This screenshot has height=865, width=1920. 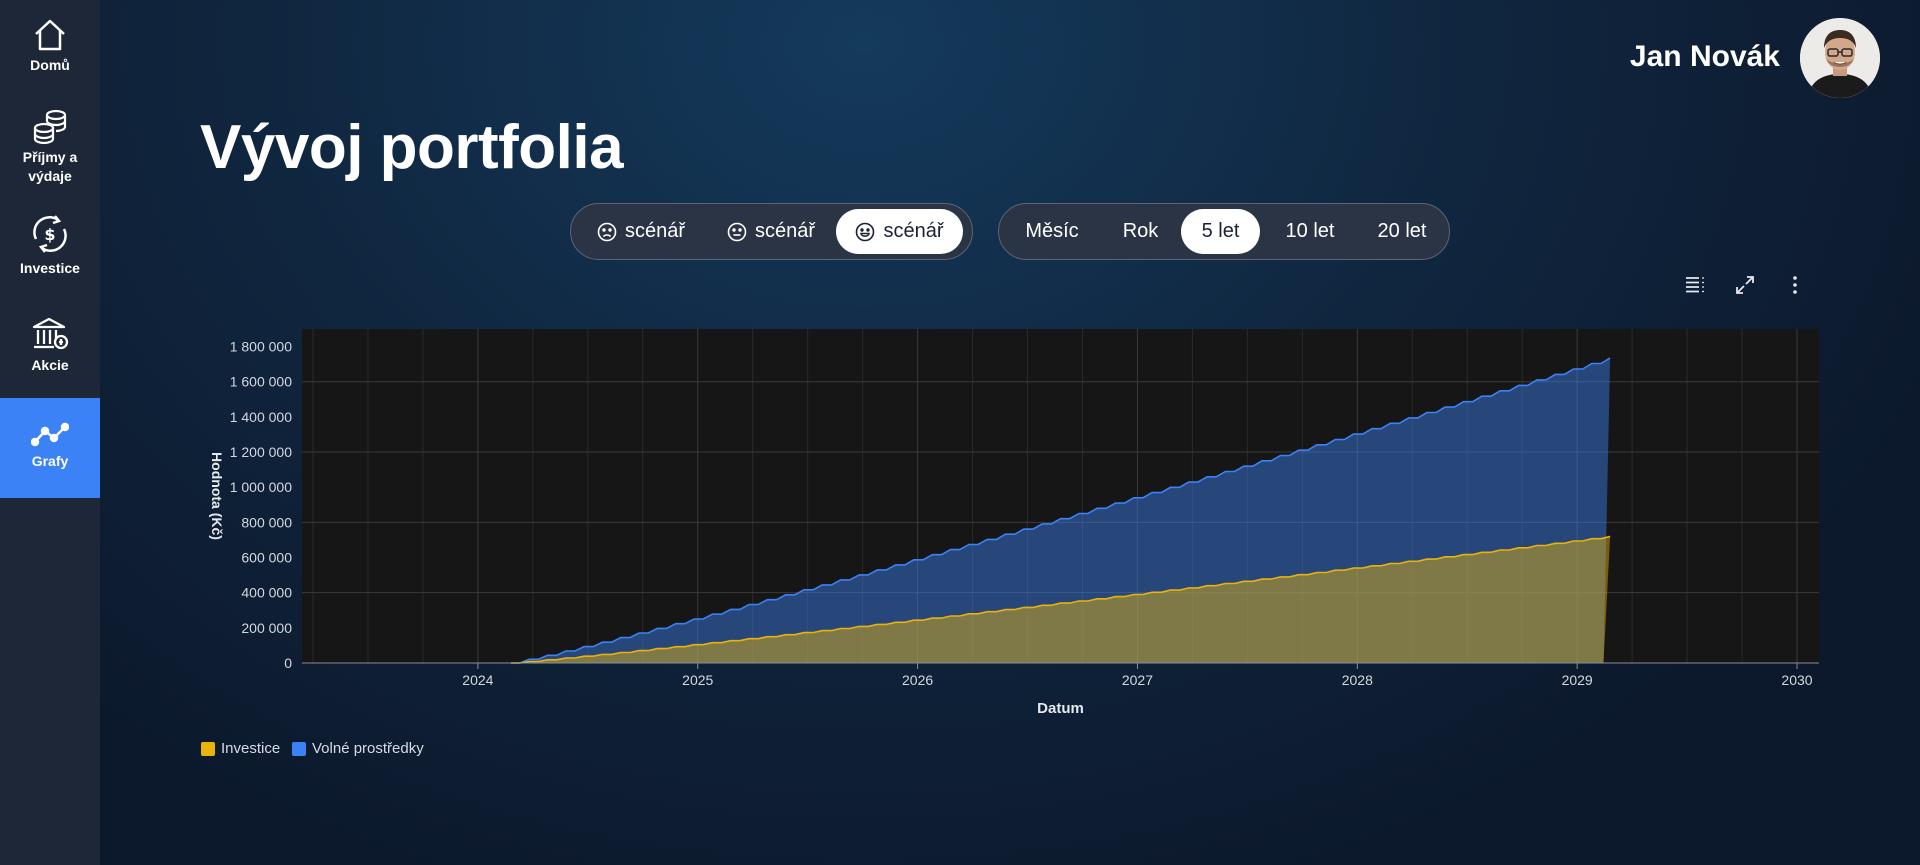 What do you see at coordinates (251, 748) in the screenshot?
I see `legend-label: Investice` at bounding box center [251, 748].